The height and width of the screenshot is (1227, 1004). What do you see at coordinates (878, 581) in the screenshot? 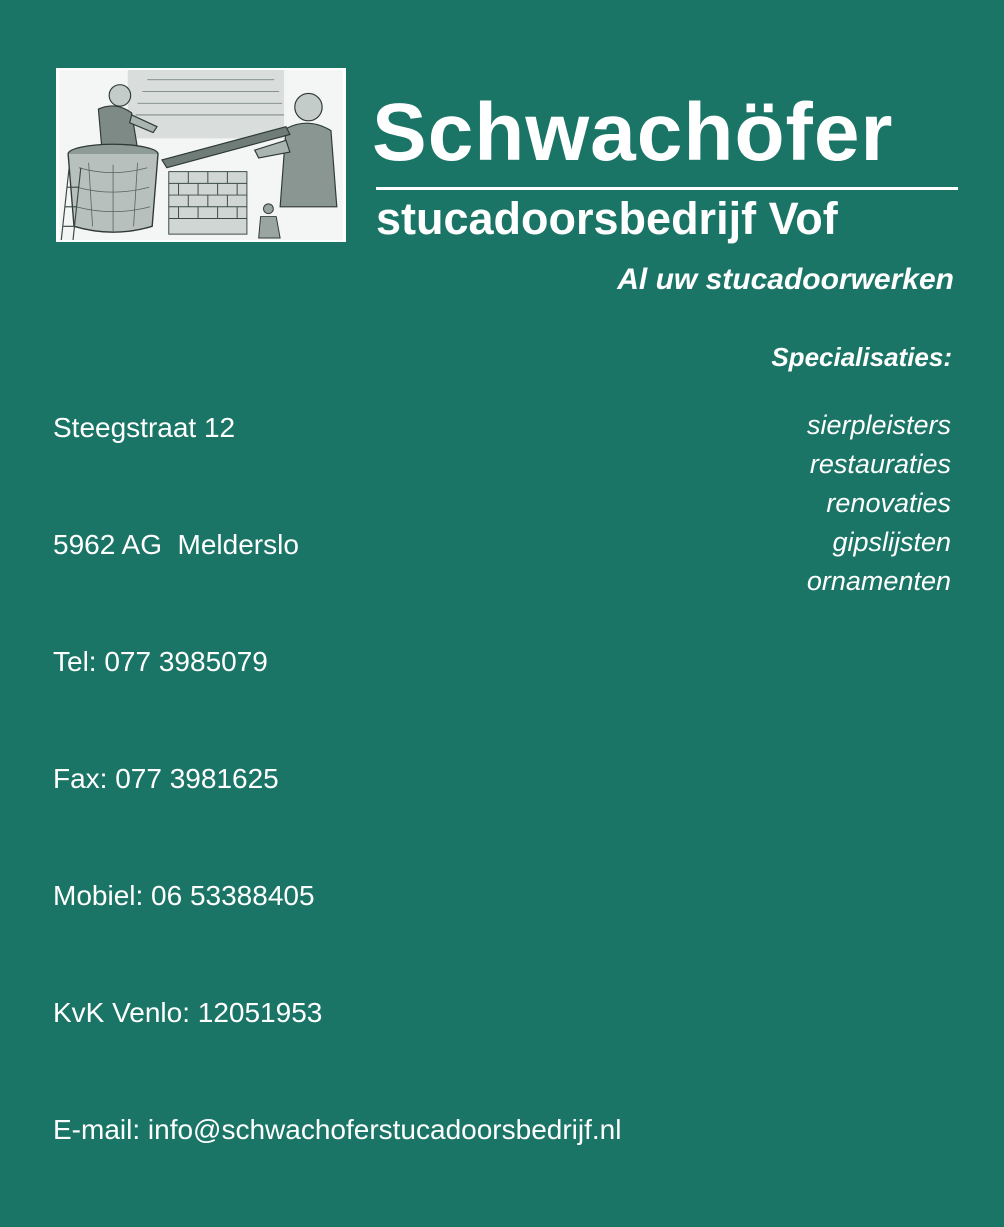
I see `specialisation-item: ornamenten` at bounding box center [878, 581].